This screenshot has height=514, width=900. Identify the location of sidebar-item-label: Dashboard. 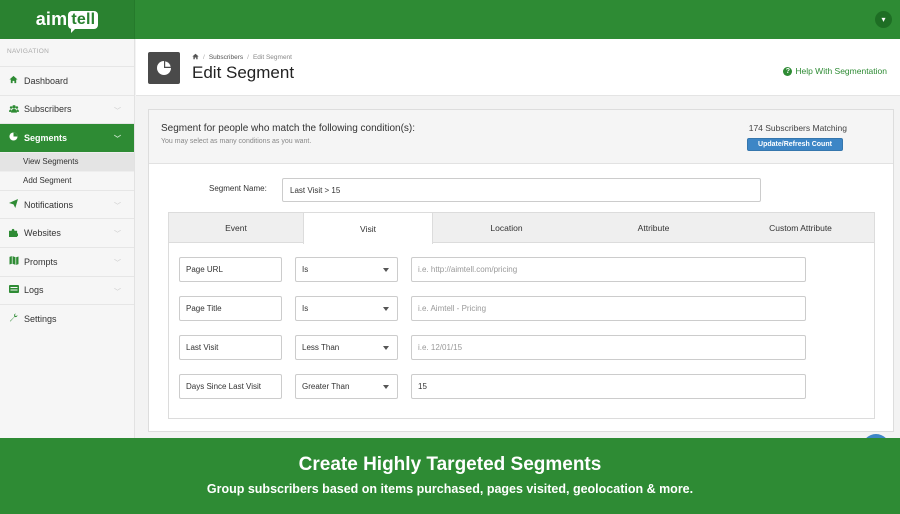
(46, 80).